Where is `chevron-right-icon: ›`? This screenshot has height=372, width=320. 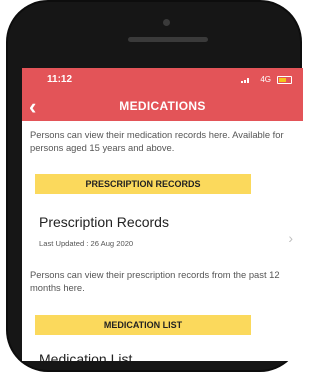
chevron-right-icon: › is located at coordinates (290, 238).